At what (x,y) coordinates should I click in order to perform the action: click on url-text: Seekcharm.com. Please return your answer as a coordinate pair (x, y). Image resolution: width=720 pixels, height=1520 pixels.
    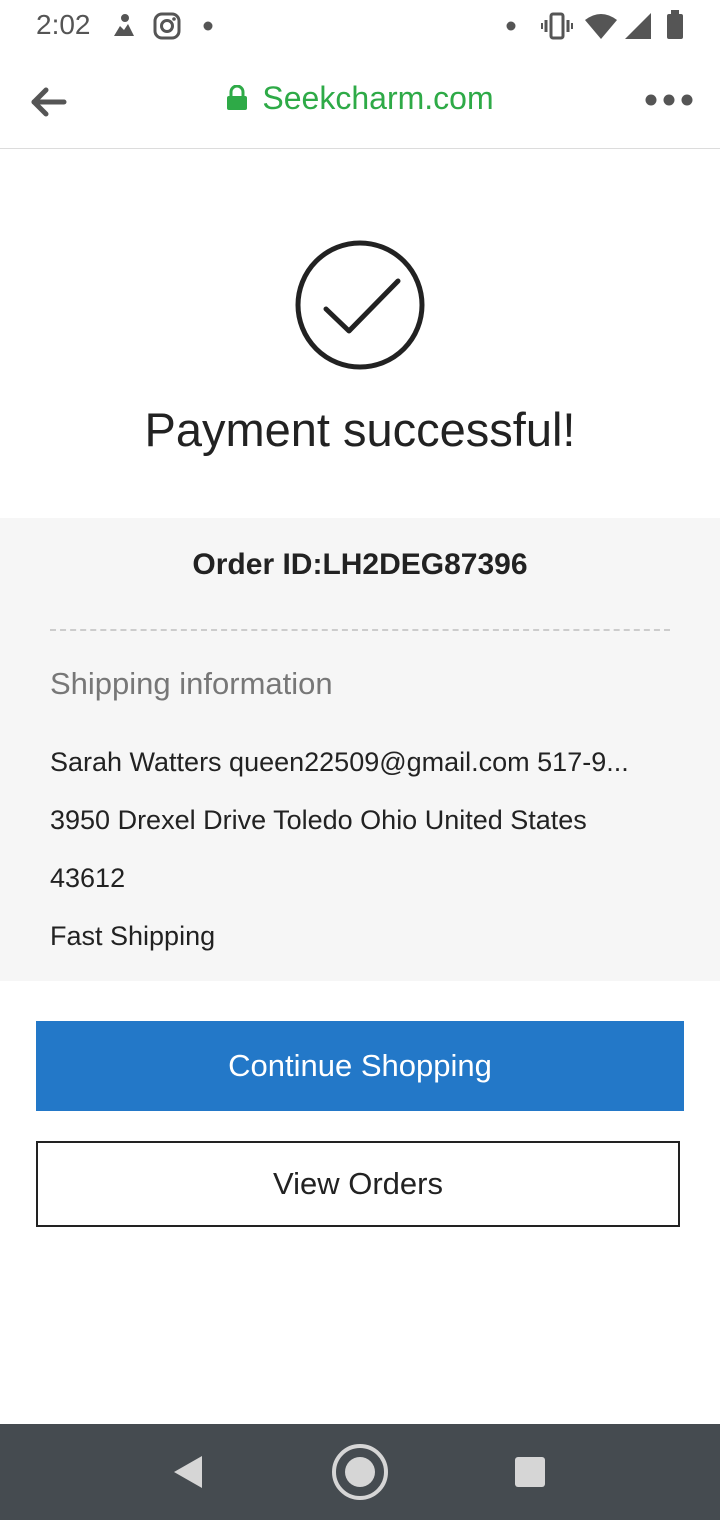
    Looking at the image, I should click on (378, 98).